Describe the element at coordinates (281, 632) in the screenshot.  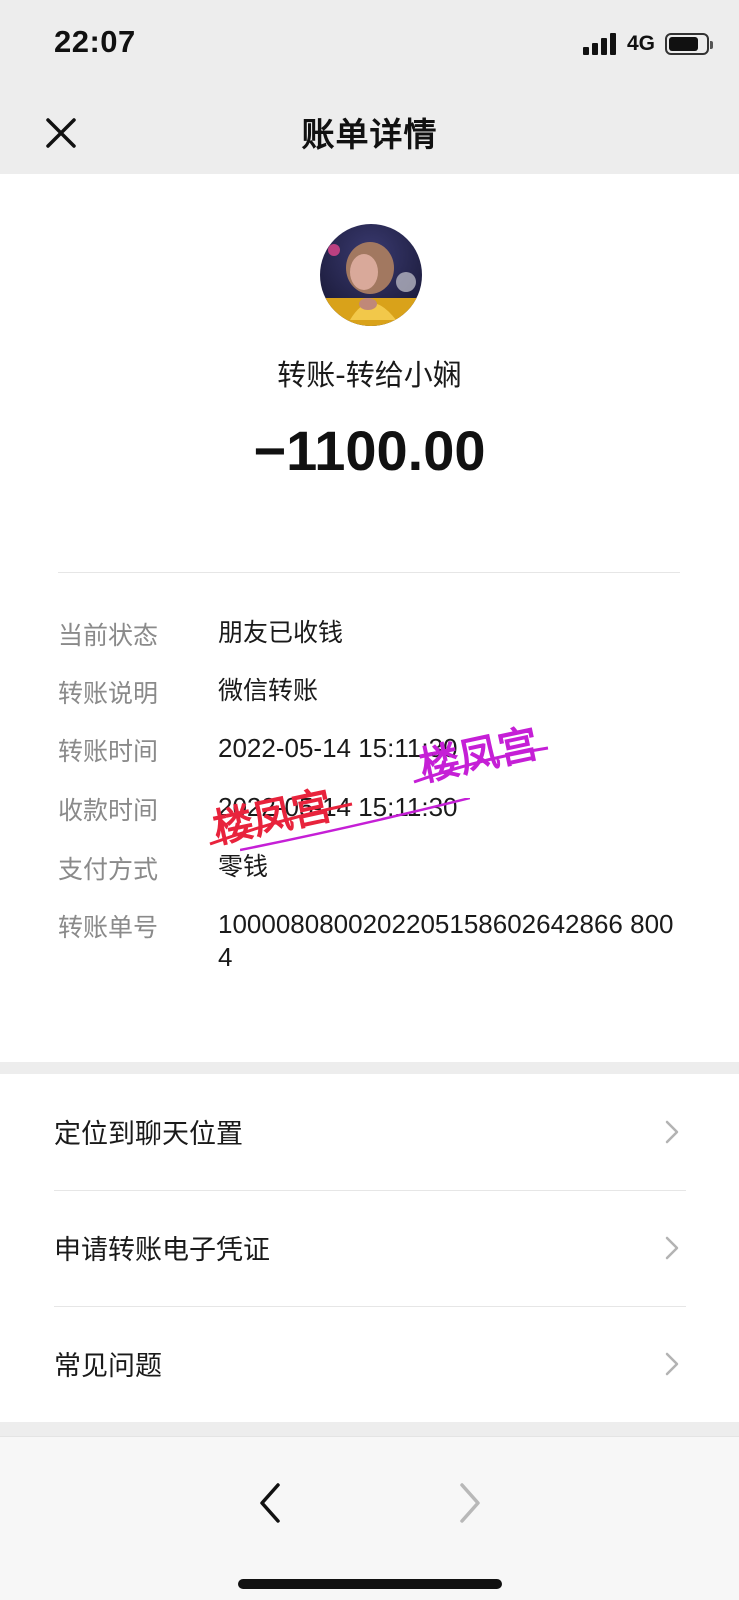
I see `detail-value: 朋友已收钱` at that location.